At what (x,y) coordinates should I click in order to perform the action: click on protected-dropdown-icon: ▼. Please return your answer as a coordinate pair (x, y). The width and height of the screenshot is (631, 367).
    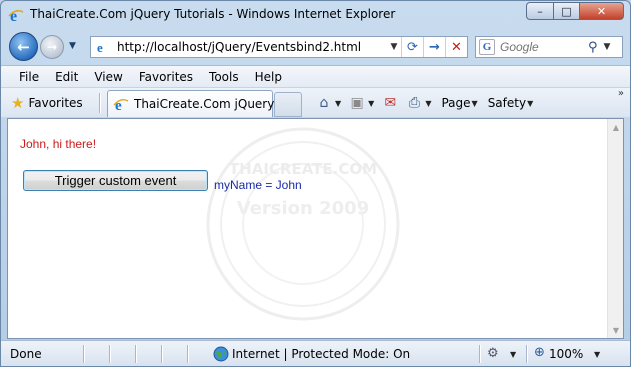
    Looking at the image, I should click on (513, 354).